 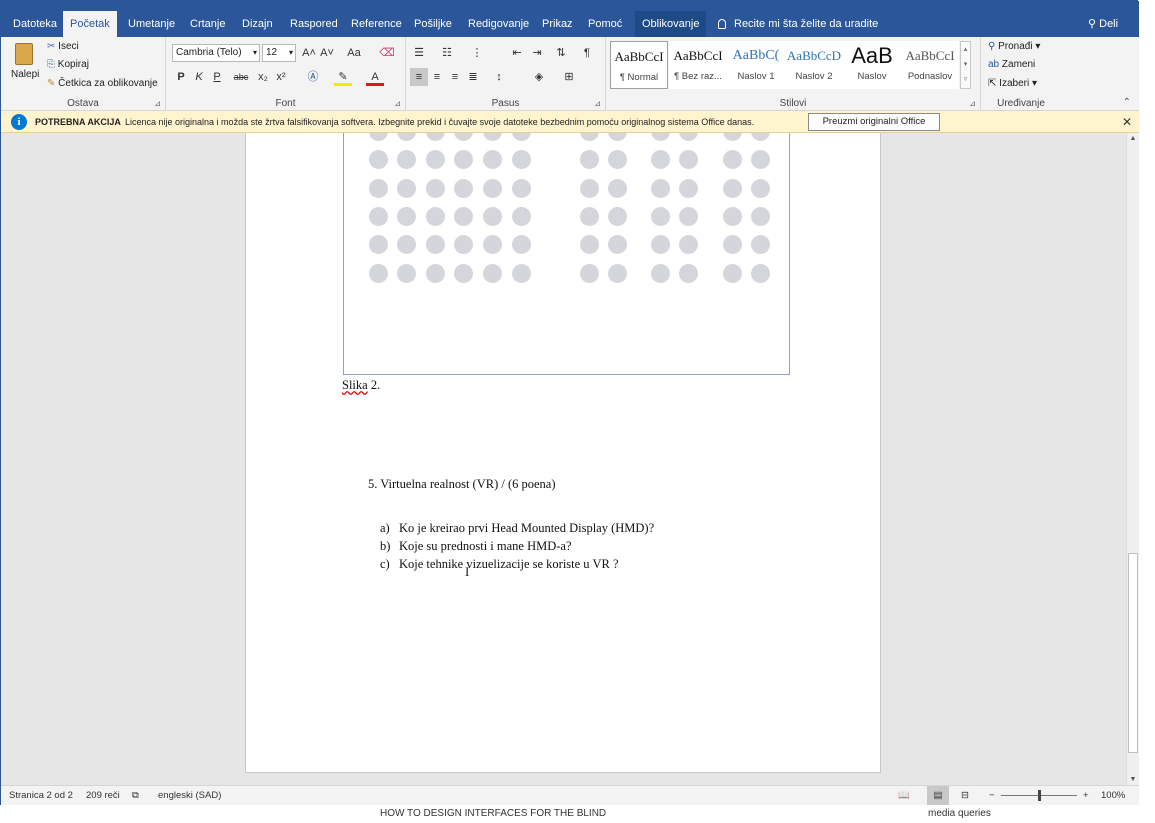 What do you see at coordinates (639, 65) in the screenshot?
I see `style-normal: AaBbCcI ¶ Normal` at bounding box center [639, 65].